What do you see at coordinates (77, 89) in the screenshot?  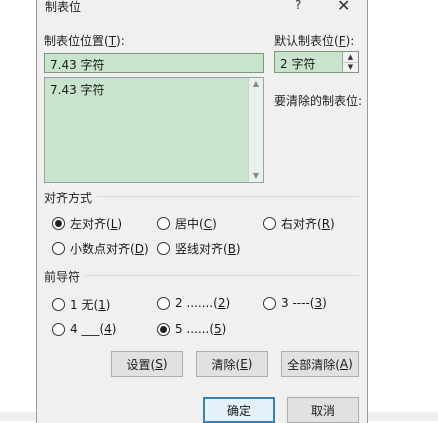 I see `tab-stop-list-item: 7.43 字符` at bounding box center [77, 89].